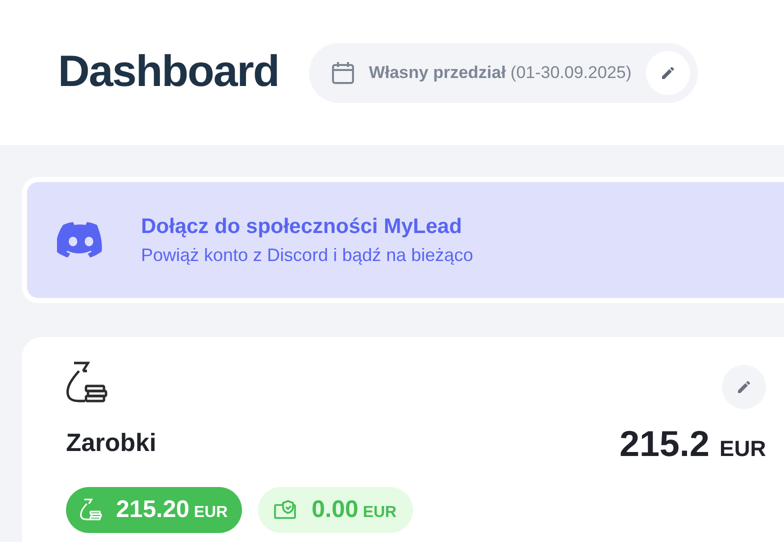 This screenshot has width=784, height=542. Describe the element at coordinates (154, 510) in the screenshot. I see `amount-pill: 215.20 EUR` at that location.